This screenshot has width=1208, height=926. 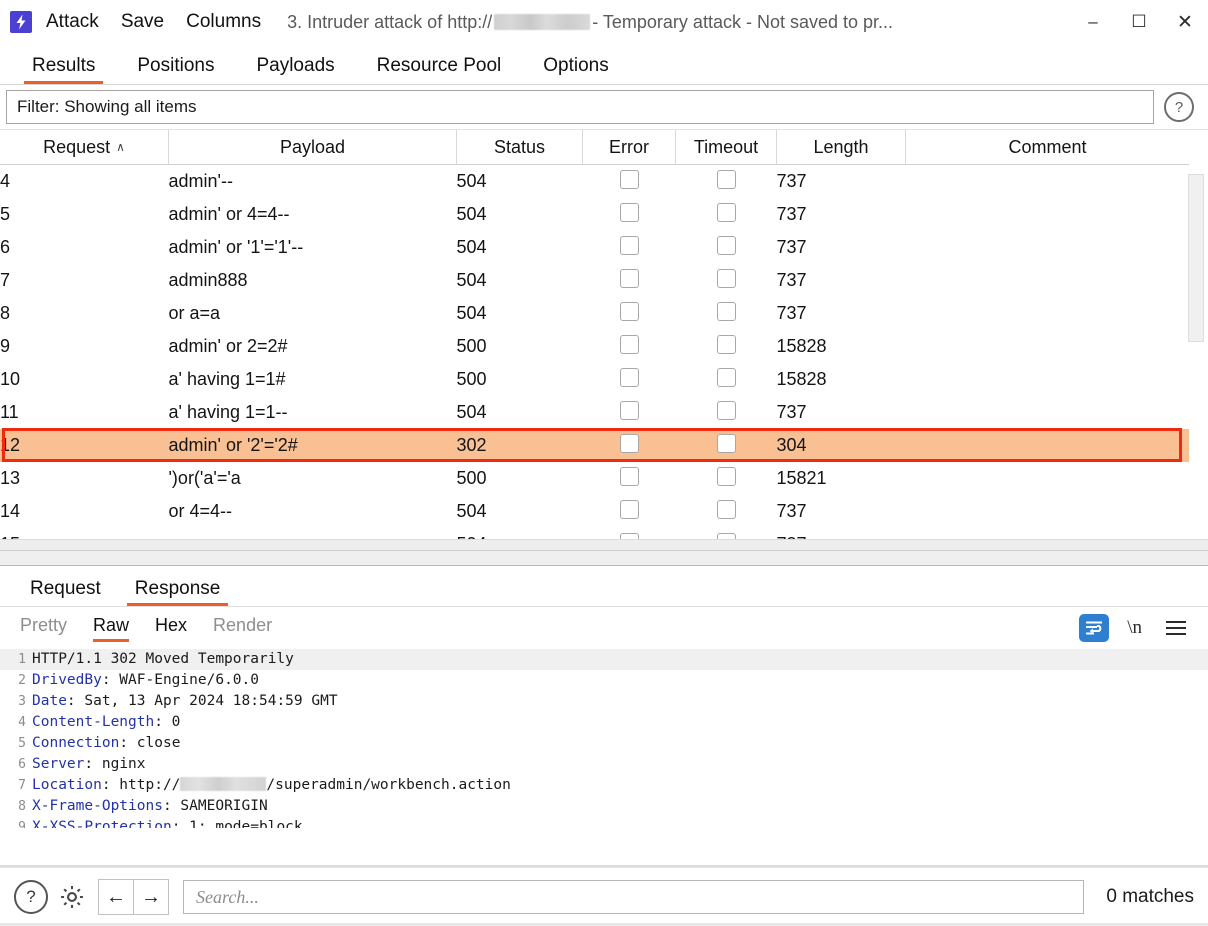 What do you see at coordinates (171, 628) in the screenshot?
I see `view-tab-hex: Hex` at bounding box center [171, 628].